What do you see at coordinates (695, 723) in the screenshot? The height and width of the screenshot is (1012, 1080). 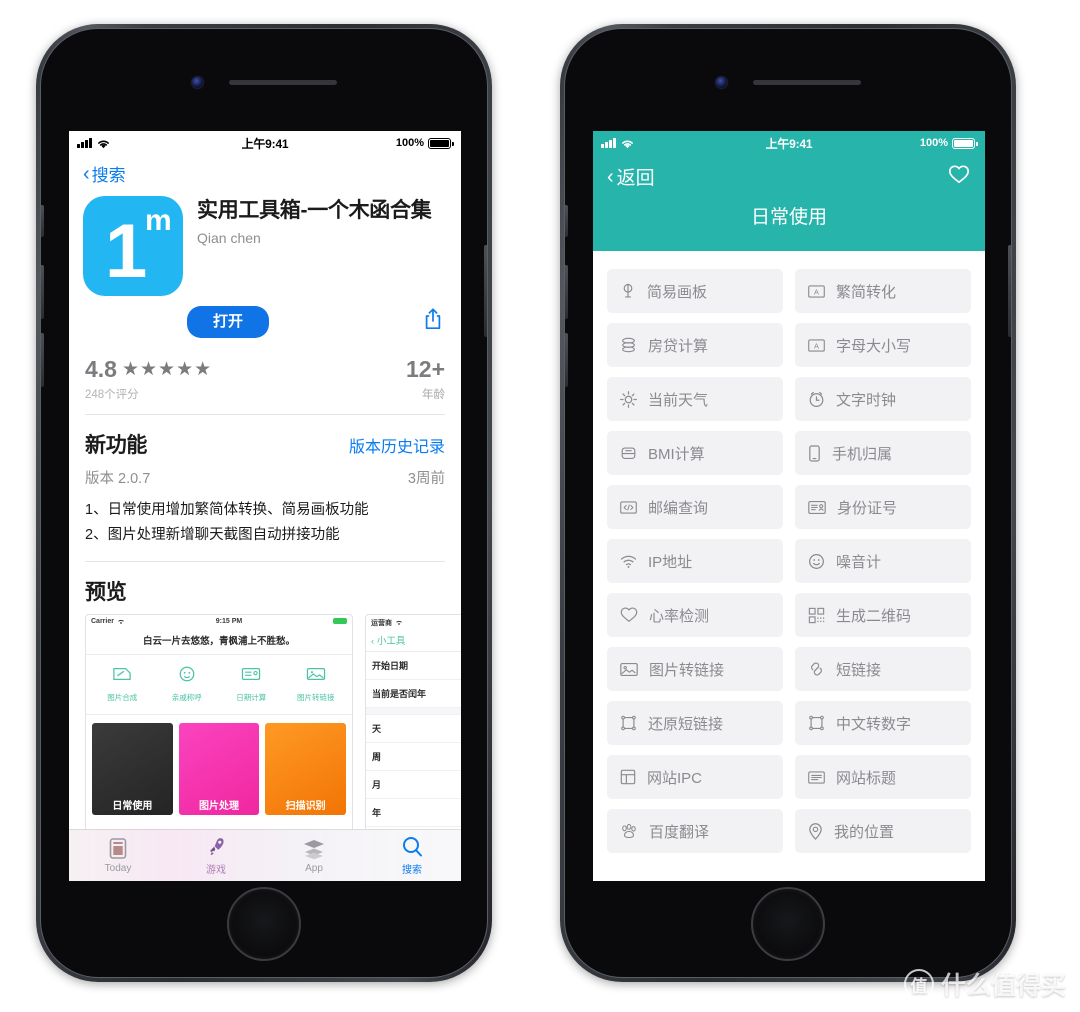 I see `tool-item-huanyuanduanlianjie: 还原短链接` at bounding box center [695, 723].